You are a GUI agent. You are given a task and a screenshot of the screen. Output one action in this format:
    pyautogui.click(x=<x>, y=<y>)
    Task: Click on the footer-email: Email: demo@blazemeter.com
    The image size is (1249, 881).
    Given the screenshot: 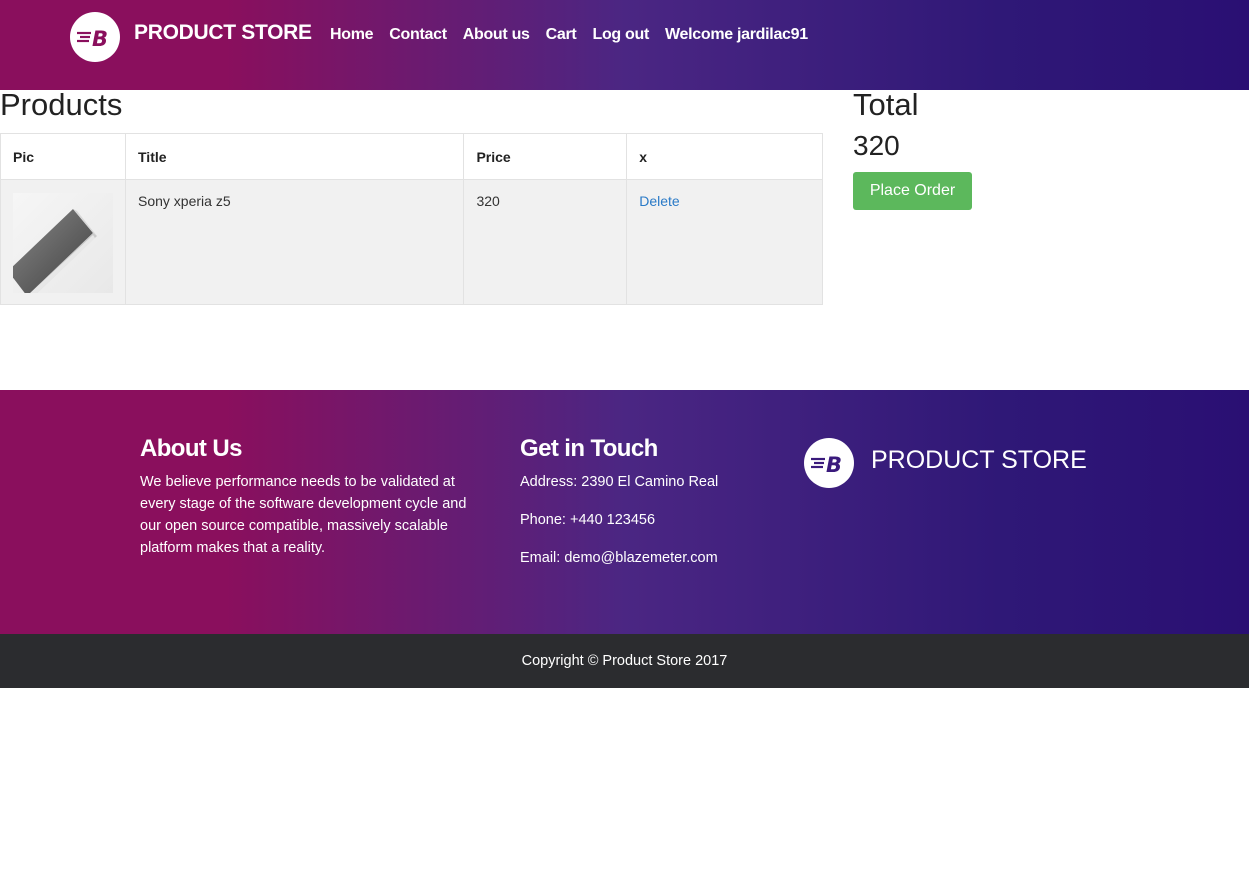 What is the action you would take?
    pyautogui.click(x=619, y=558)
    